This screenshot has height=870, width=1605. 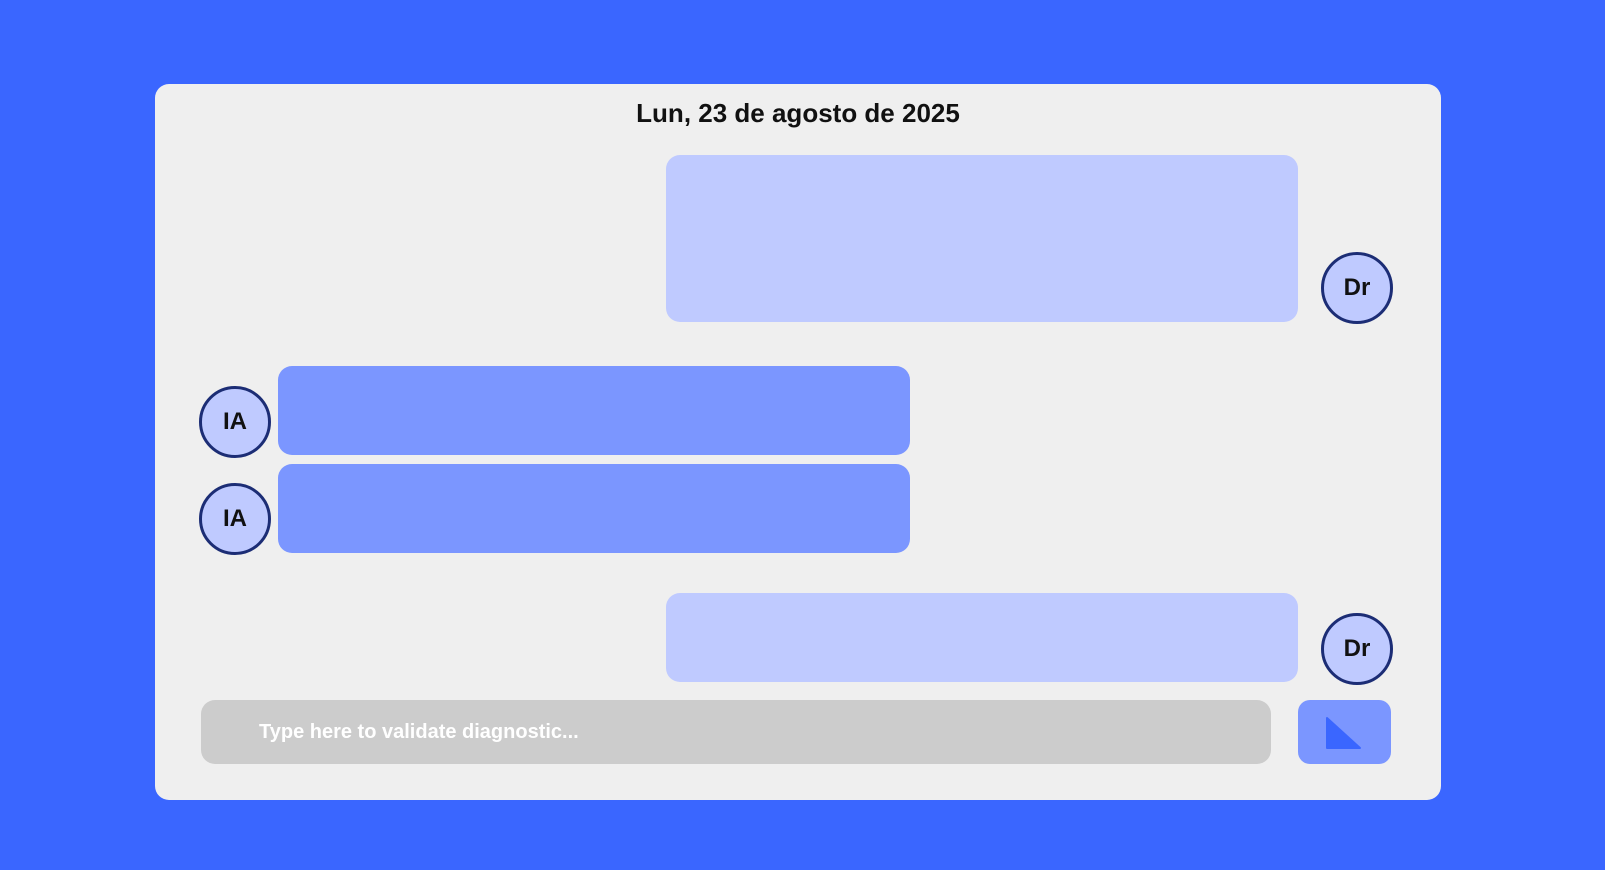 I want to click on send-triangle-icon, so click(x=1343, y=733).